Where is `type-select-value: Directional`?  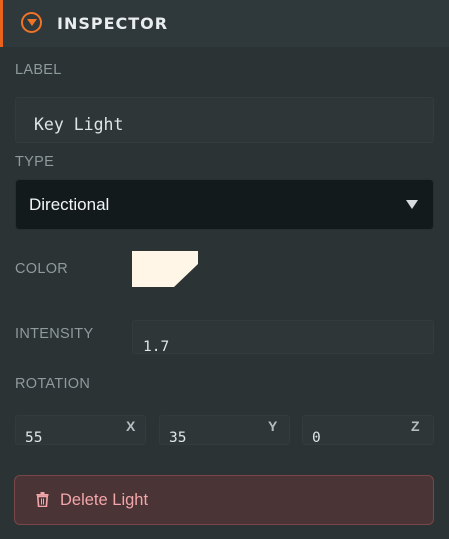
type-select-value: Directional is located at coordinates (69, 204).